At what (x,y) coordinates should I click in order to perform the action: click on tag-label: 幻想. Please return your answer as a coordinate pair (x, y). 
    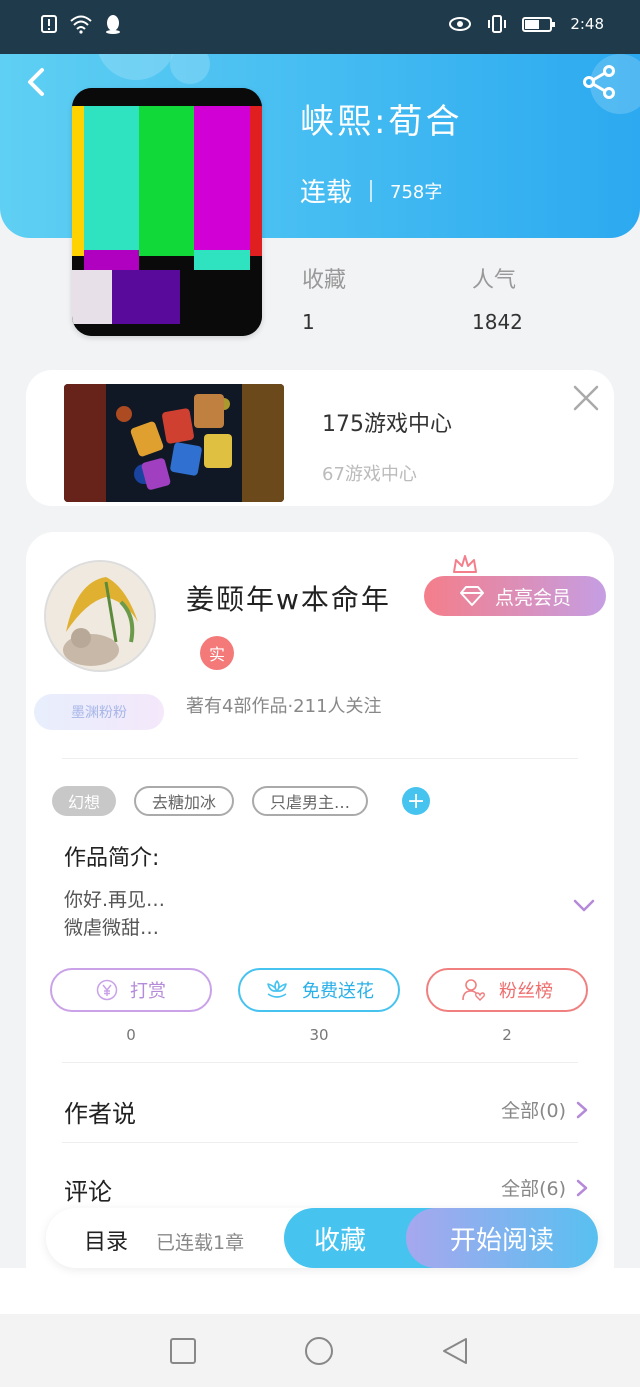
    Looking at the image, I should click on (84, 802).